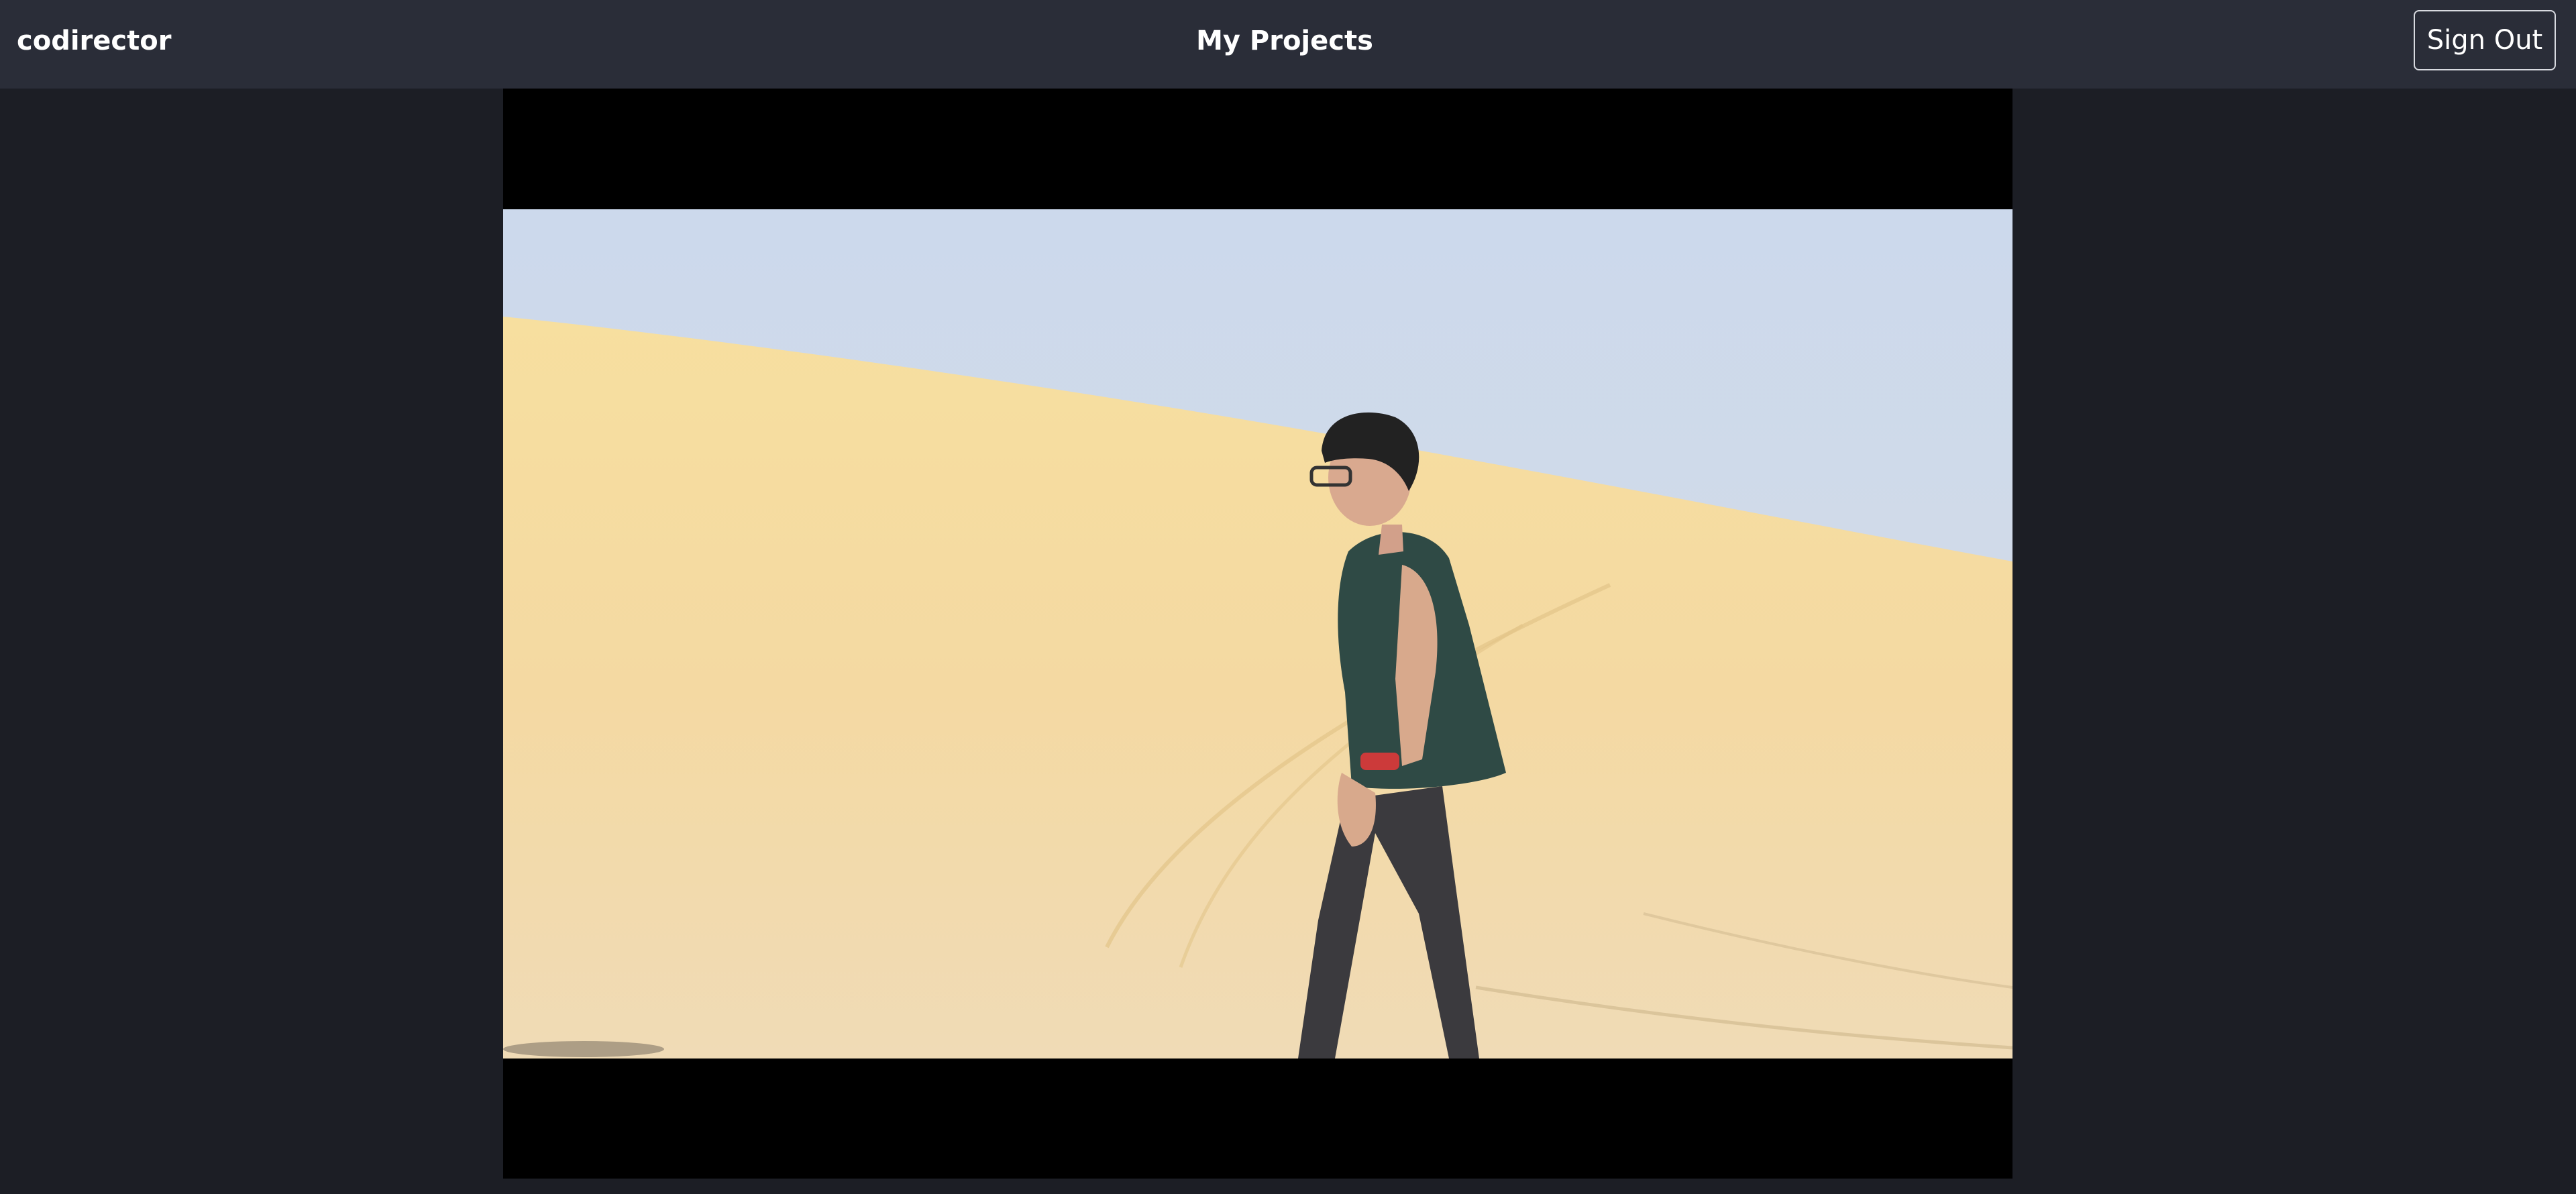 The image size is (2576, 1194). Describe the element at coordinates (1284, 40) in the screenshot. I see `page-title: My Projects` at that location.